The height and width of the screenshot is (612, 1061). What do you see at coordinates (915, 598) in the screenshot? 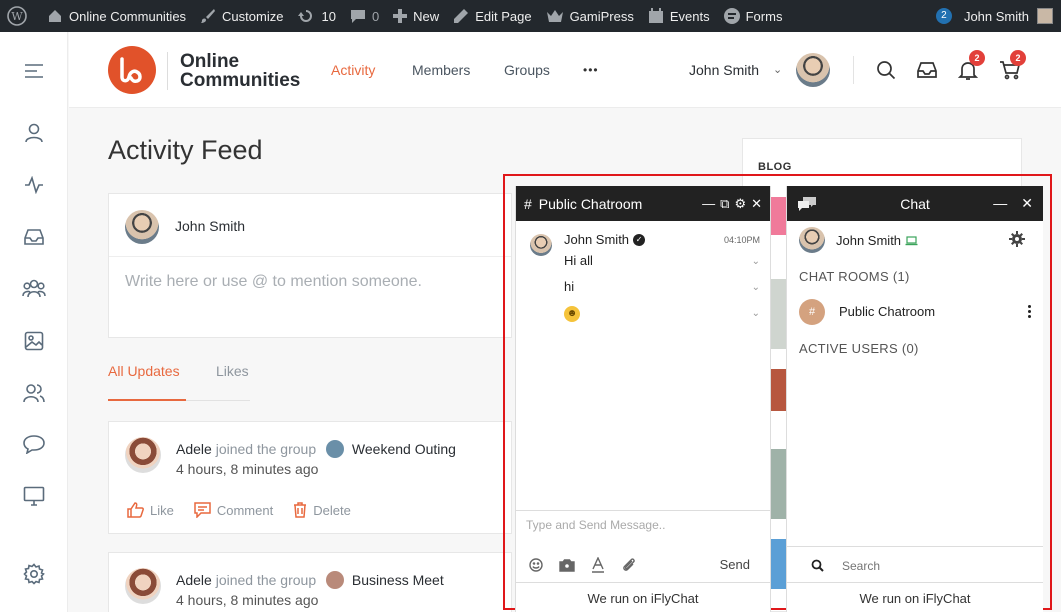
I see `chat-list-footer: We run on iFlyChat` at bounding box center [915, 598].